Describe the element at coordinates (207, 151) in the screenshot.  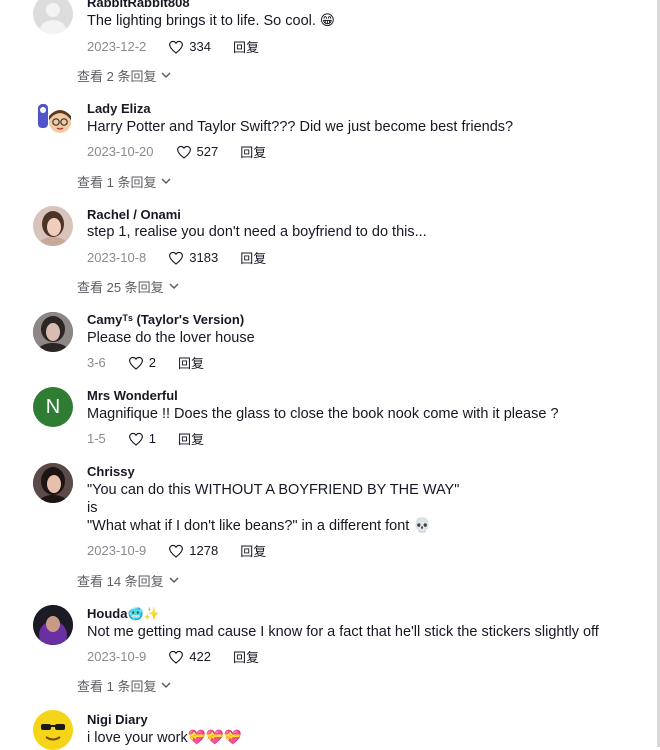
I see `like-count: 527` at that location.